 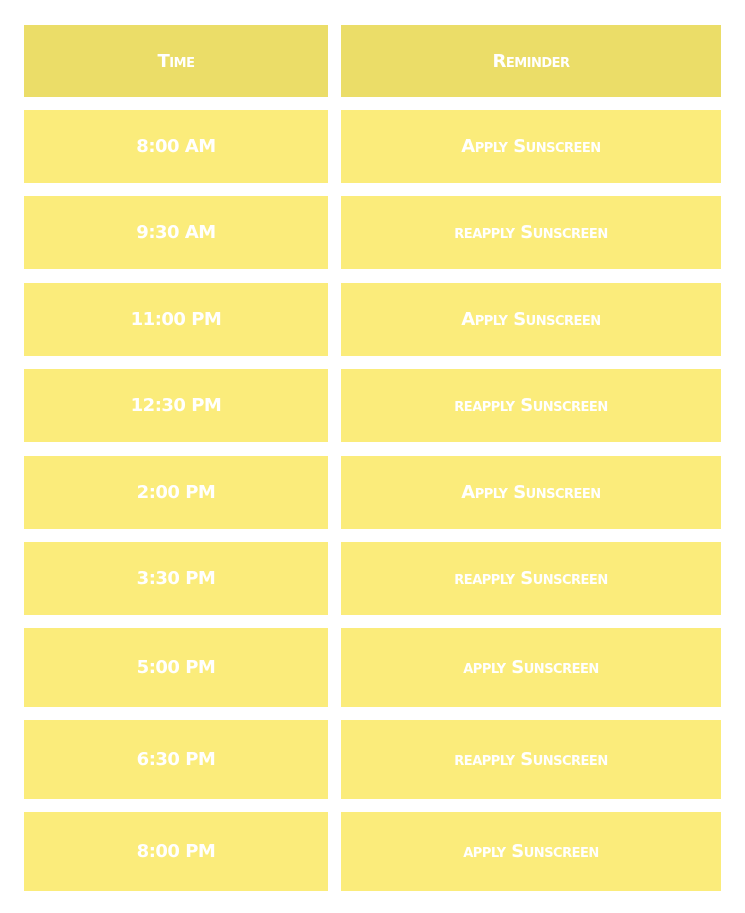 What do you see at coordinates (176, 667) in the screenshot?
I see `table-cell-time: 5:00 PM` at bounding box center [176, 667].